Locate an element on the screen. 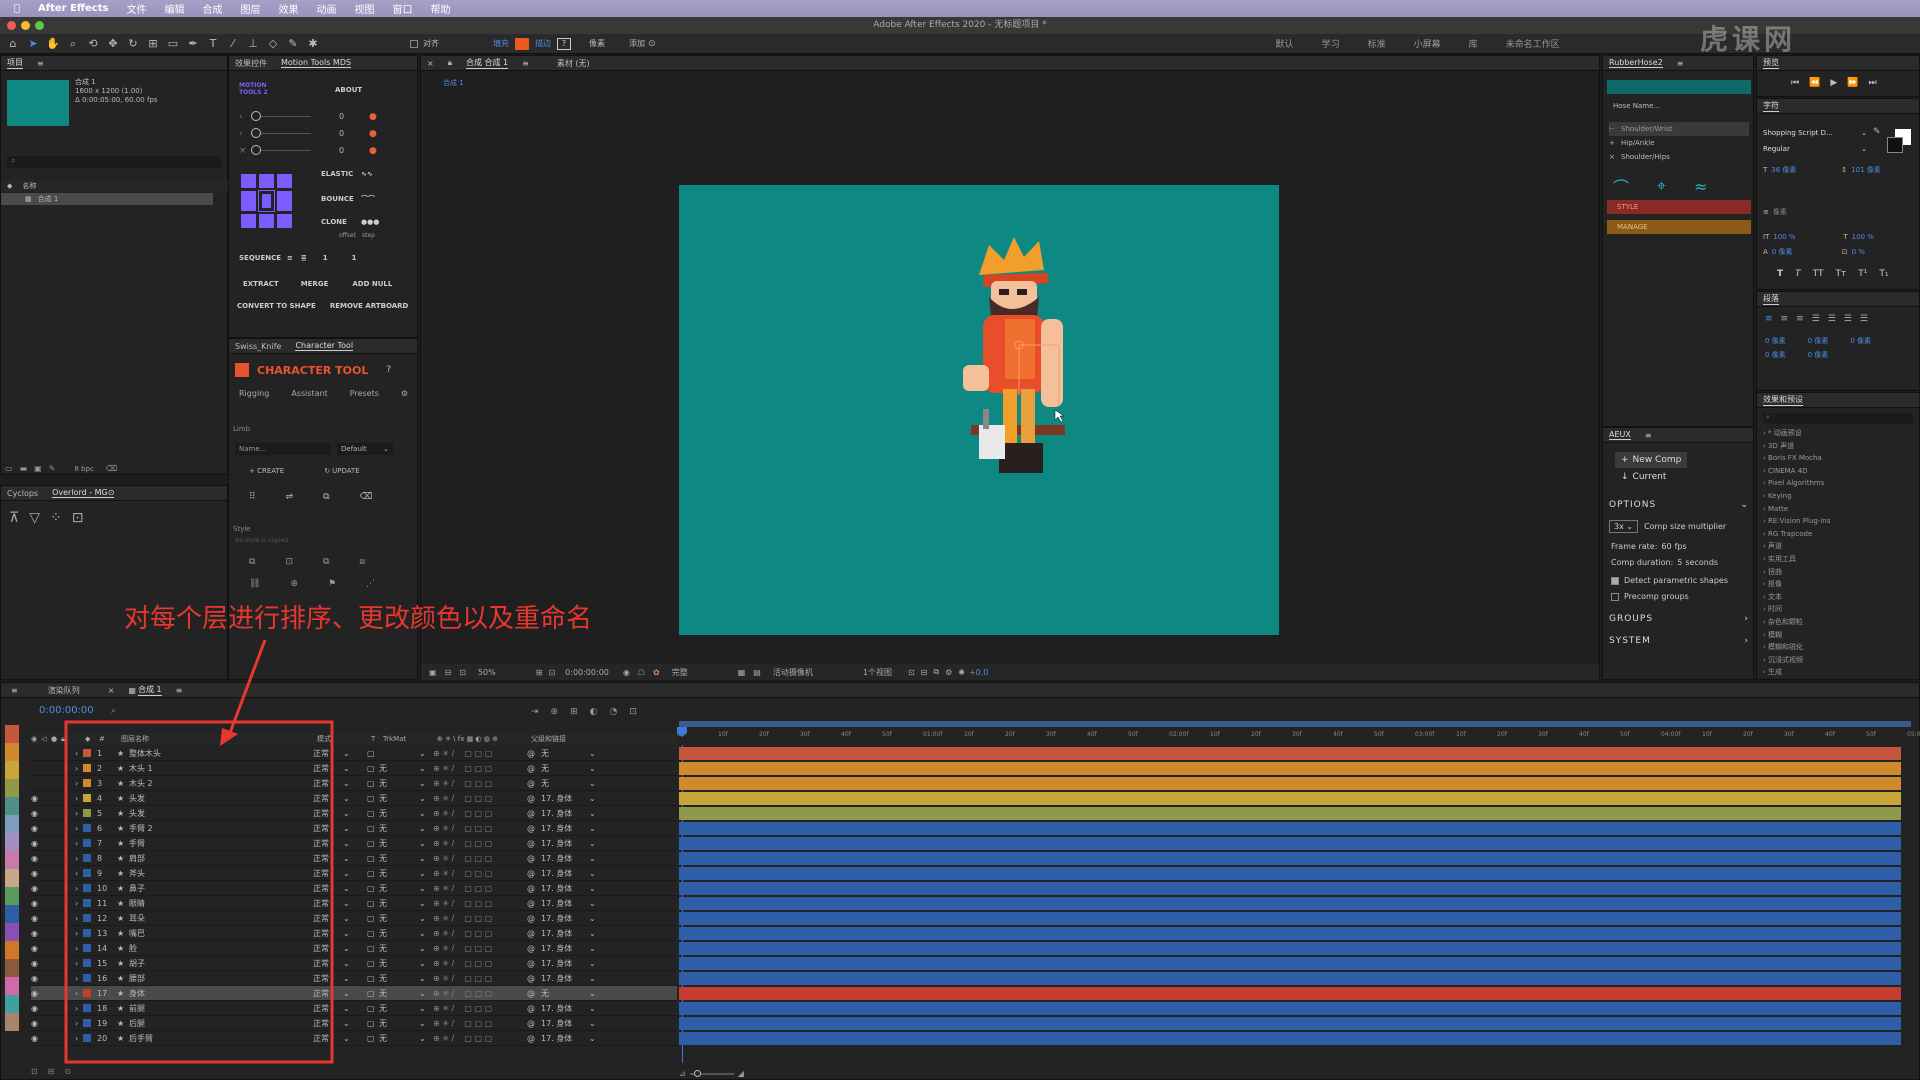 The width and height of the screenshot is (1920, 1080). annotation-arrow-head is located at coordinates (229, 737).